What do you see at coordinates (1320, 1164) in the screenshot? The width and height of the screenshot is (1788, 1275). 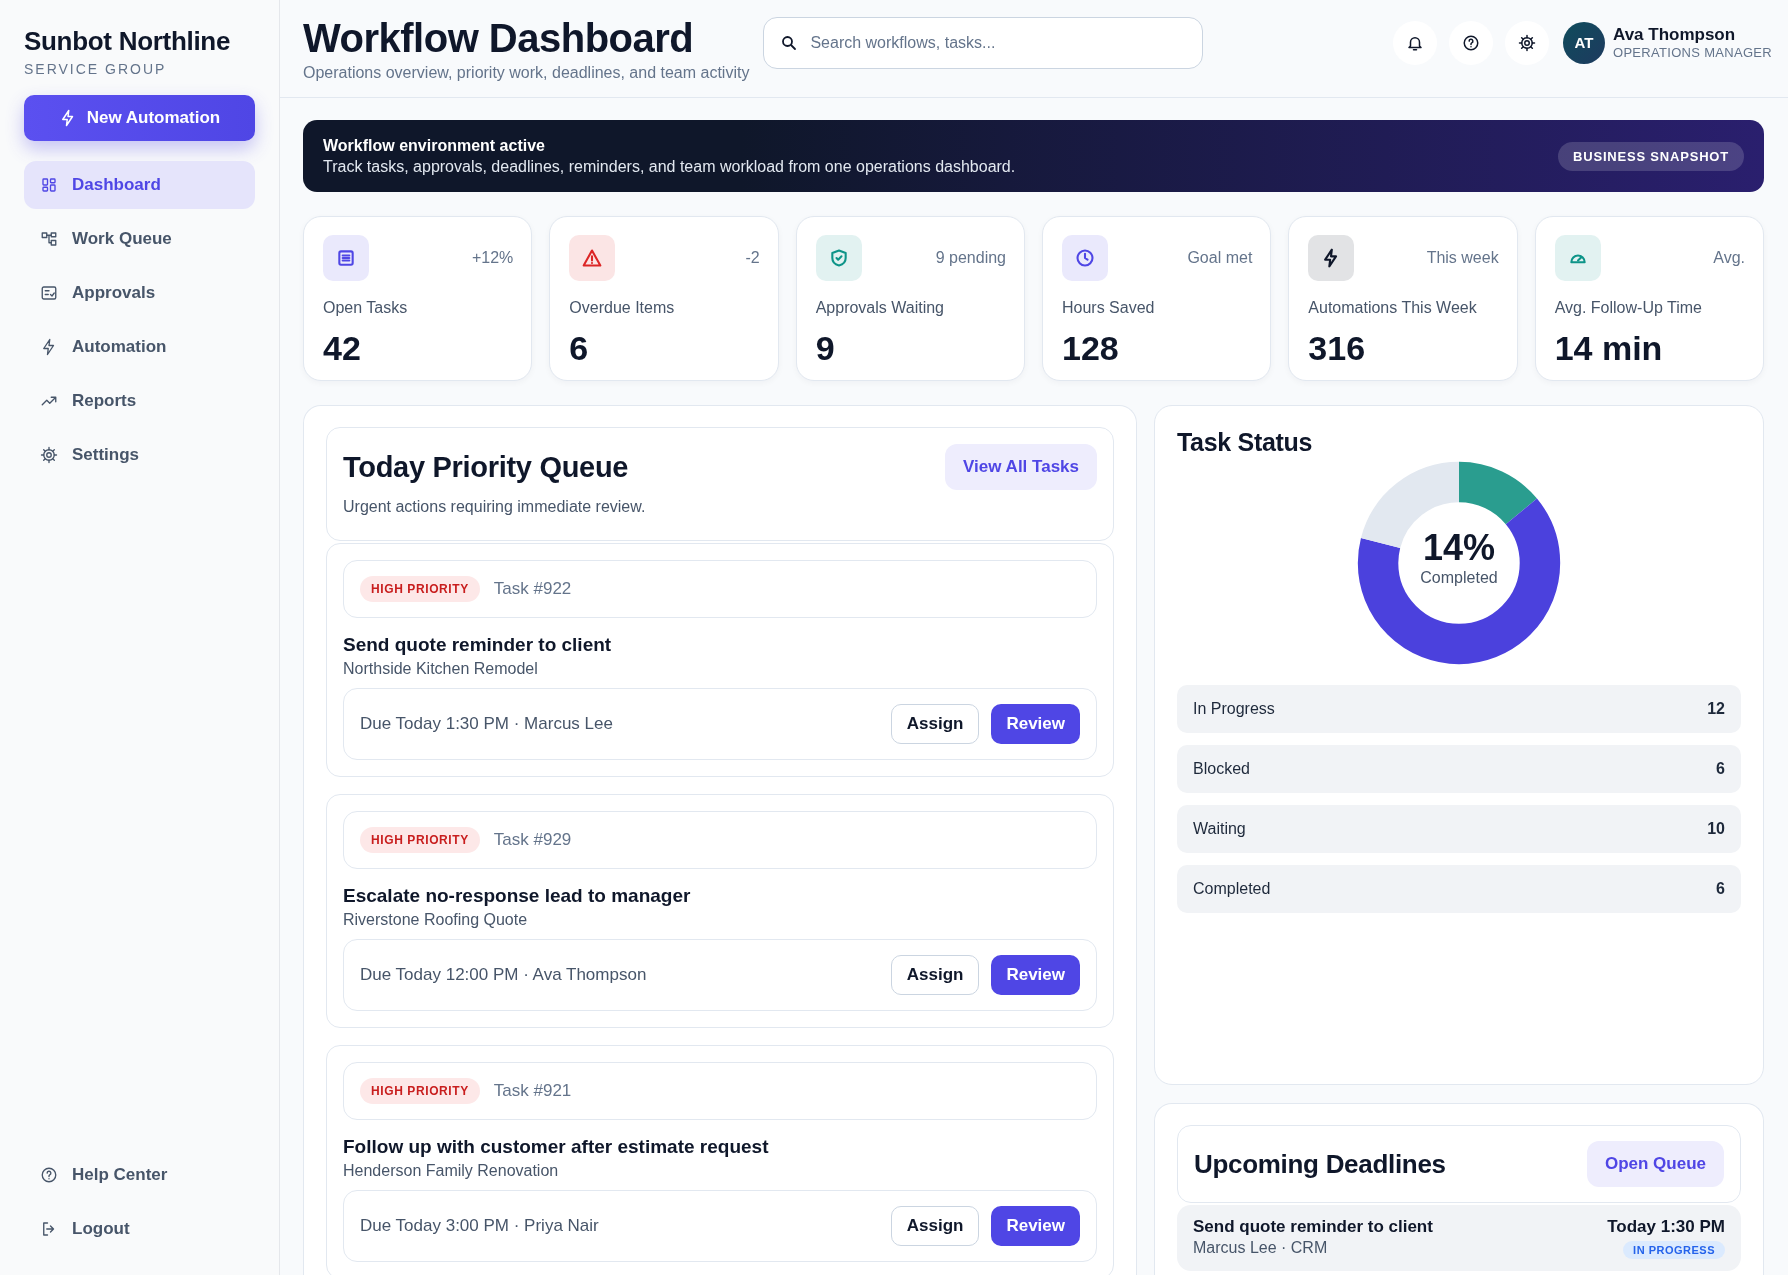 I see `section-title: Upcoming Deadlines` at bounding box center [1320, 1164].